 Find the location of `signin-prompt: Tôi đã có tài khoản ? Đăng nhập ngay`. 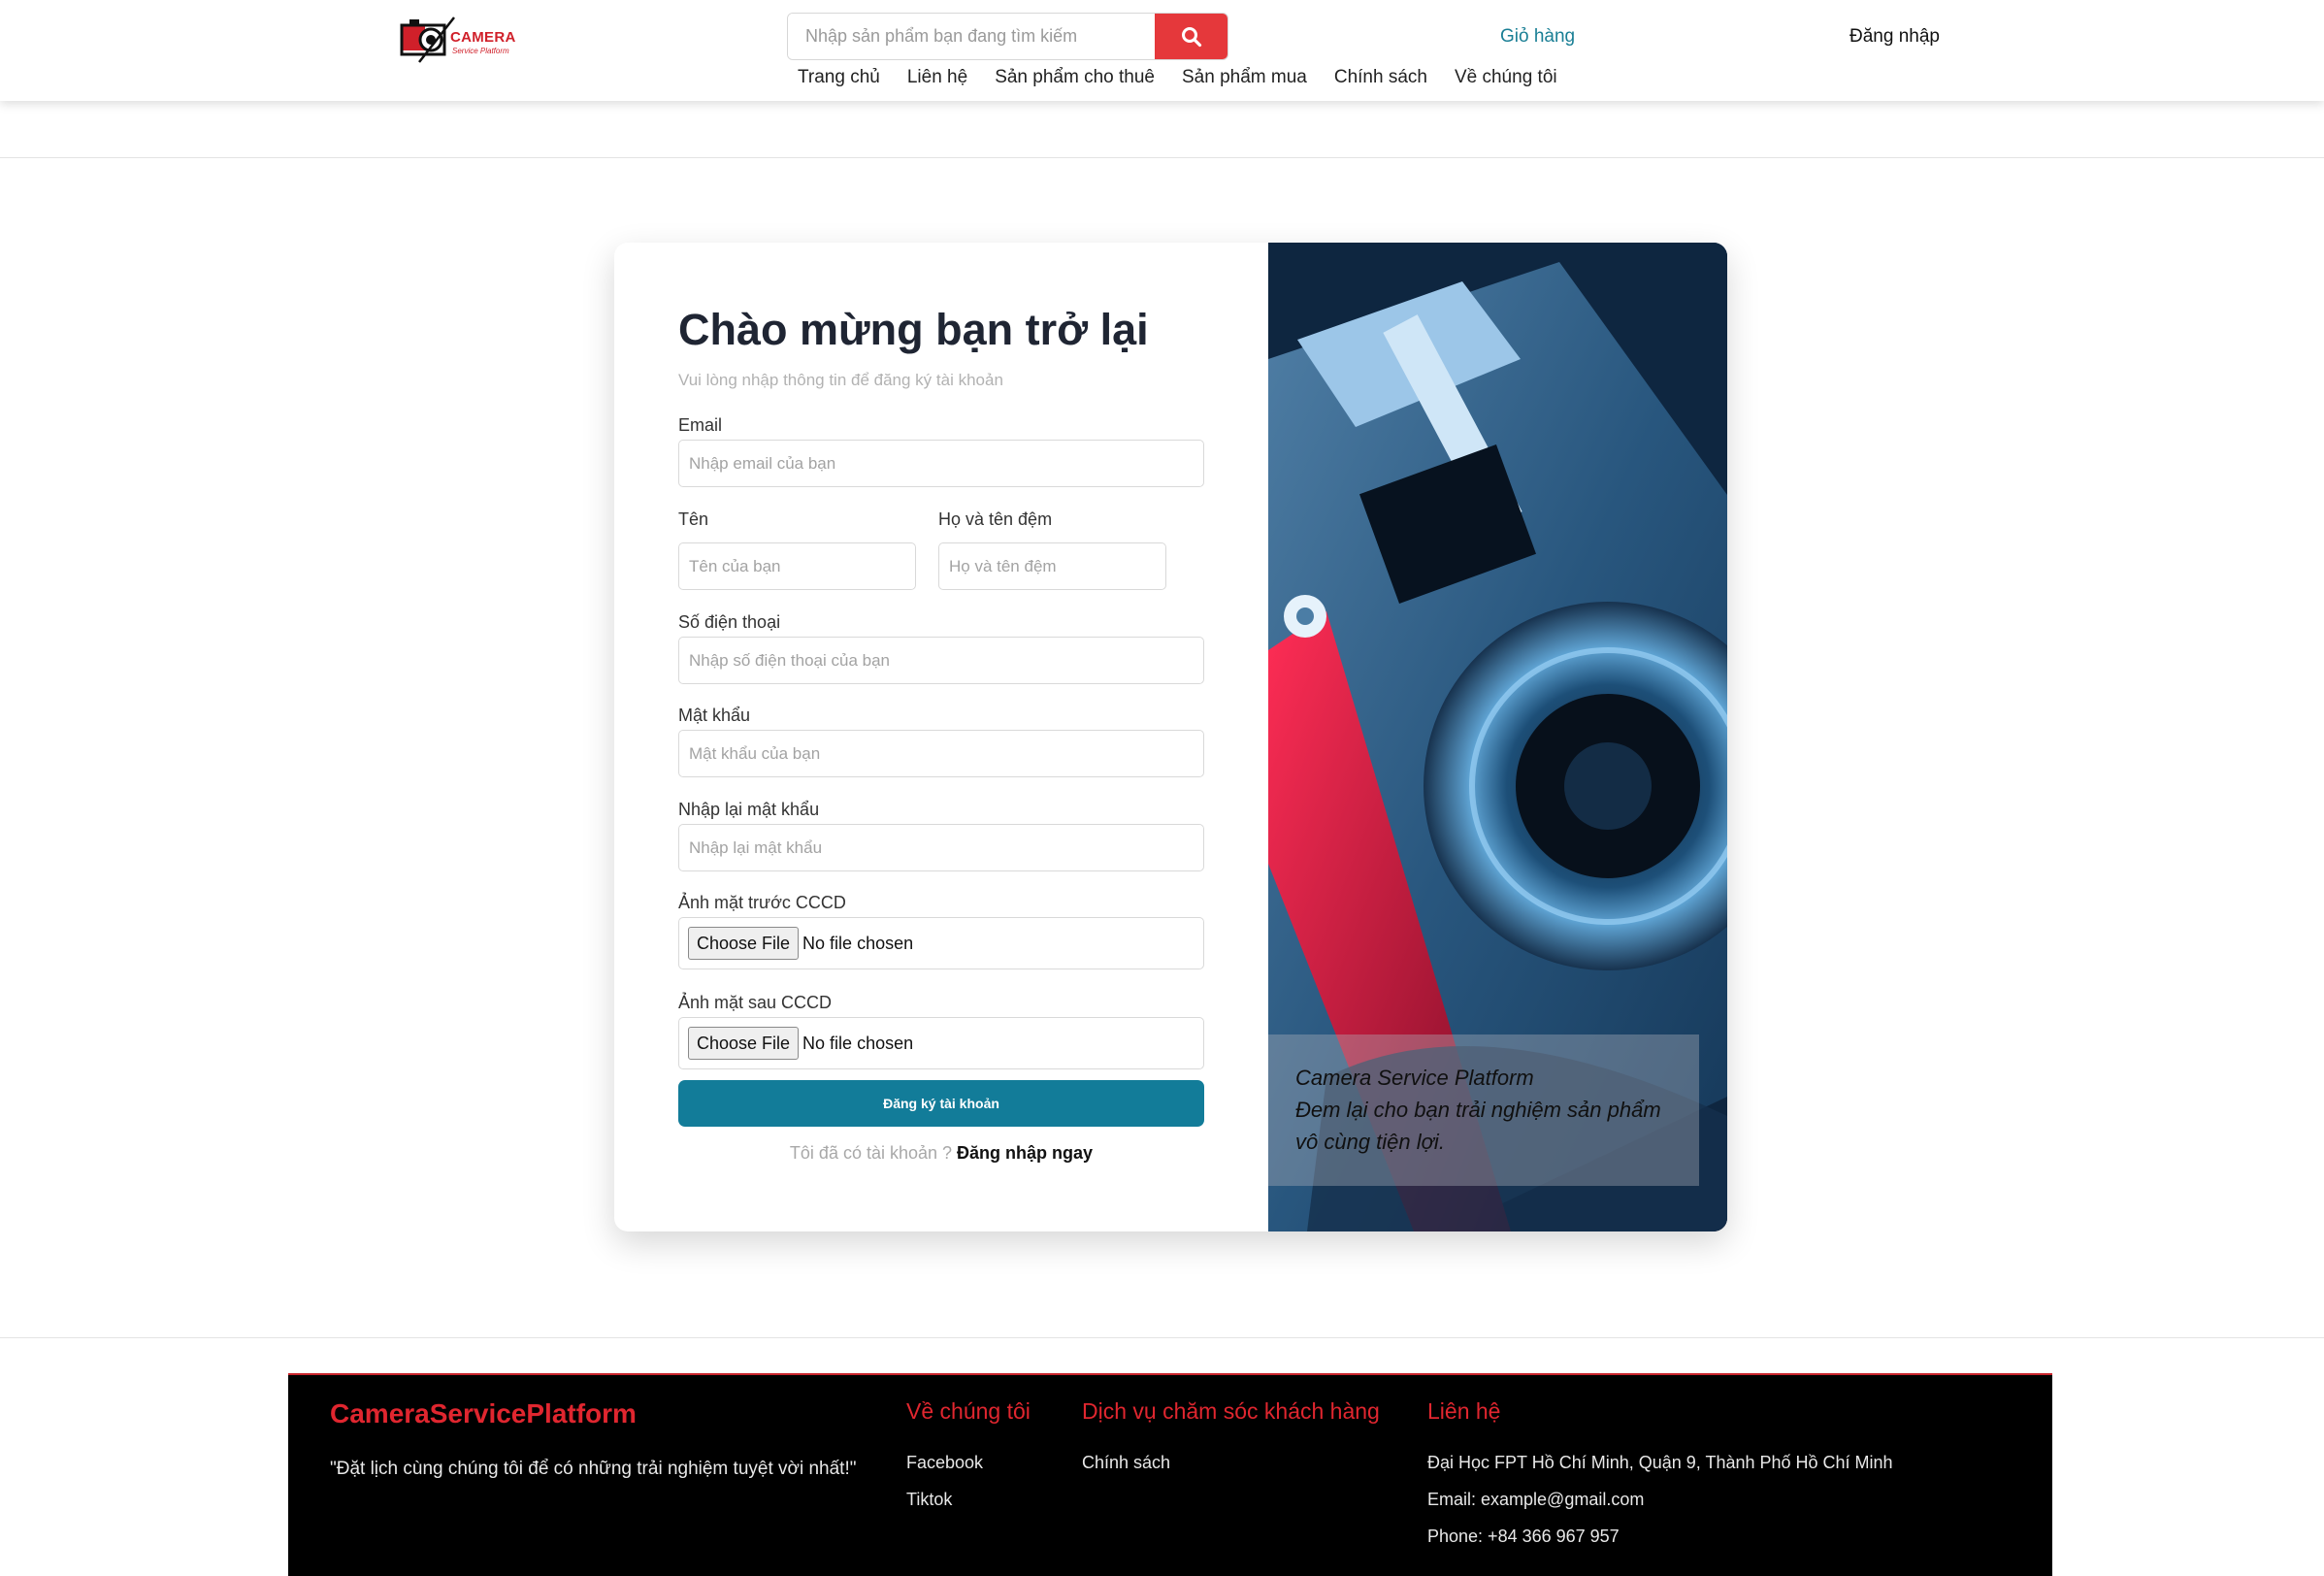

signin-prompt: Tôi đã có tài khoản ? Đăng nhập ngay is located at coordinates (941, 1153).